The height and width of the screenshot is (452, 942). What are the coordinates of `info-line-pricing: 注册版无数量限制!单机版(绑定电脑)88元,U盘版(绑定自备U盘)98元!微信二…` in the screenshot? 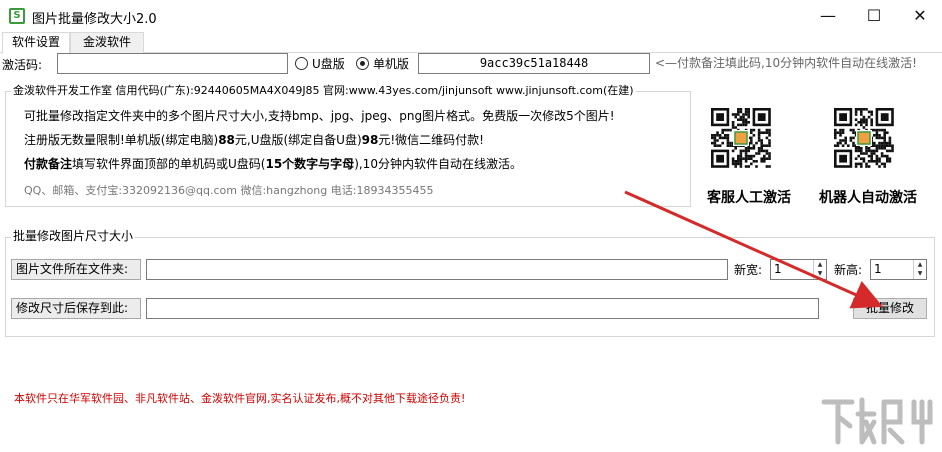 It's located at (254, 140).